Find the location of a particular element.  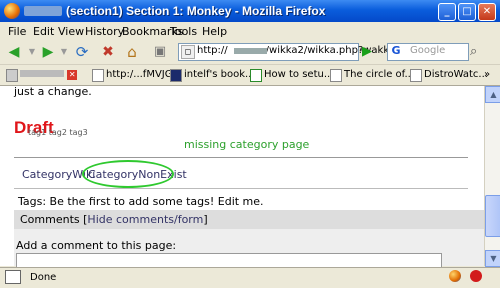

bookmark-1: http:/...fMVJG is located at coordinates (132, 74).